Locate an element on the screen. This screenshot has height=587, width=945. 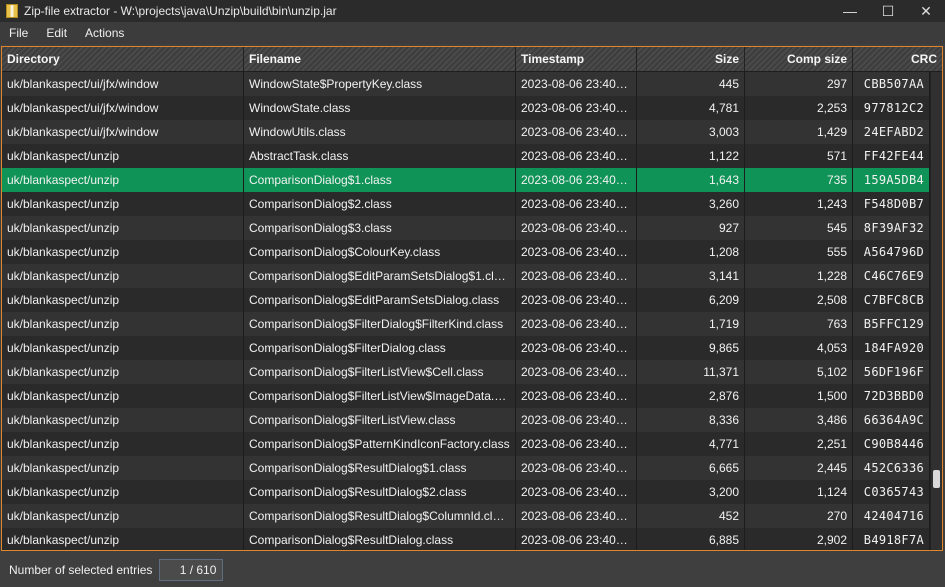
cell-crc: 159A5DB4 is located at coordinates (891, 180).